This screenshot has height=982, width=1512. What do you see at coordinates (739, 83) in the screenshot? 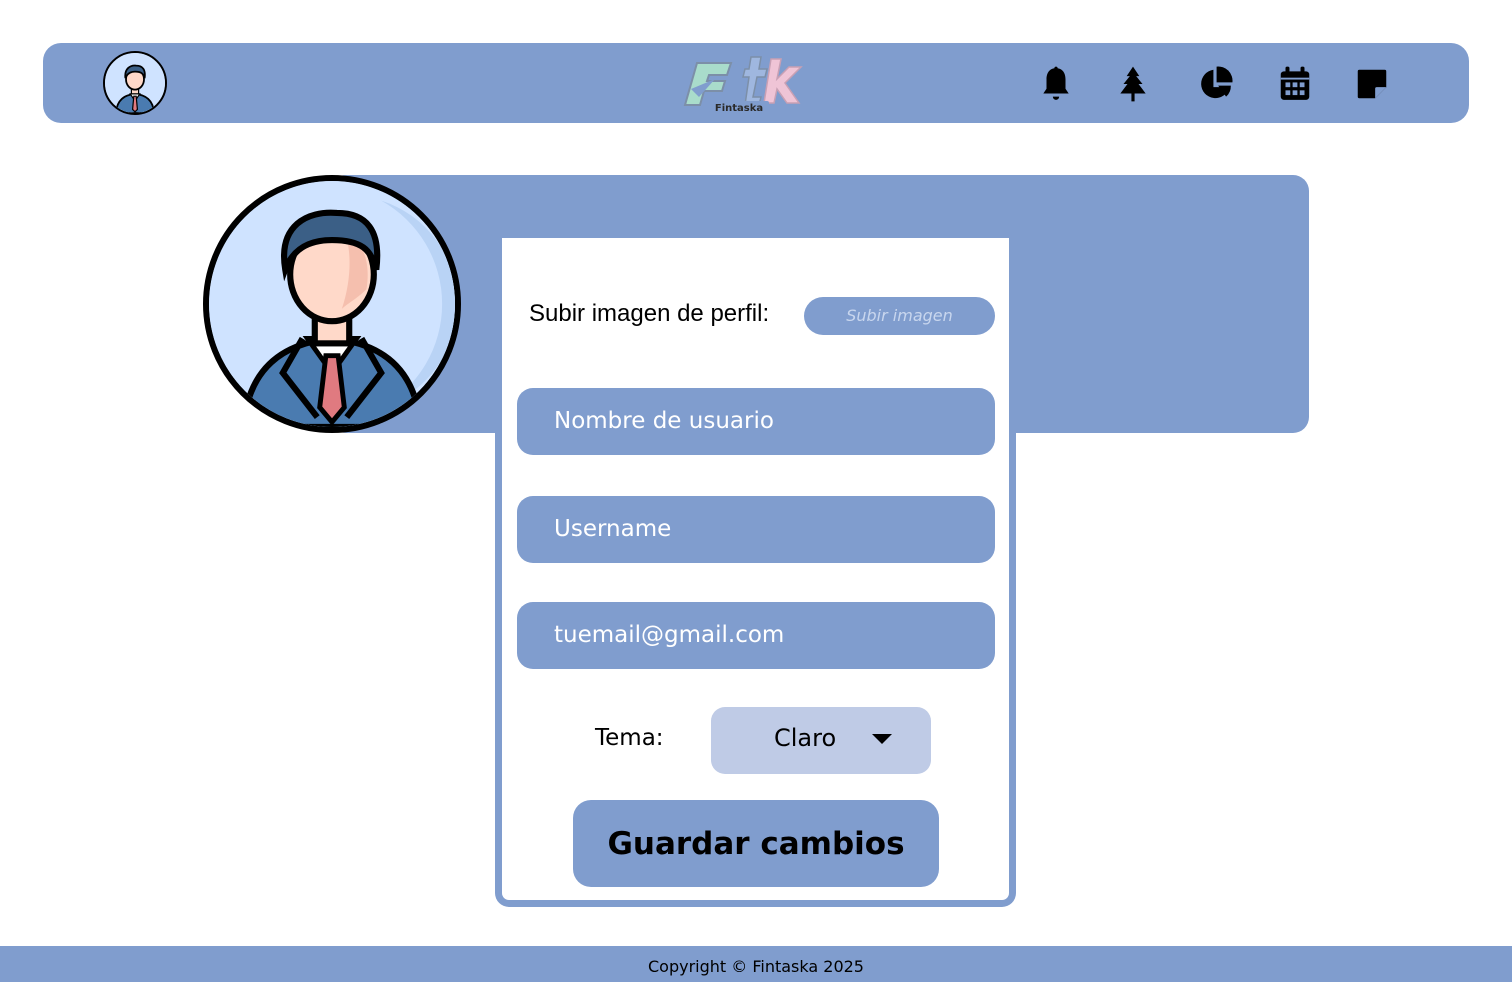
I see `fintaska-logo: Fintaska` at bounding box center [739, 83].